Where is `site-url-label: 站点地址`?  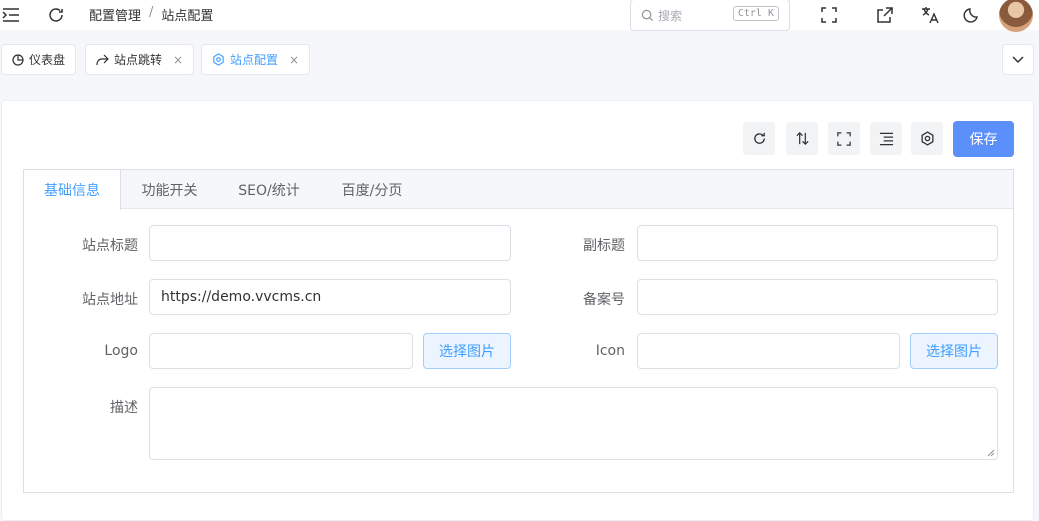
site-url-label: 站点地址 is located at coordinates (110, 300).